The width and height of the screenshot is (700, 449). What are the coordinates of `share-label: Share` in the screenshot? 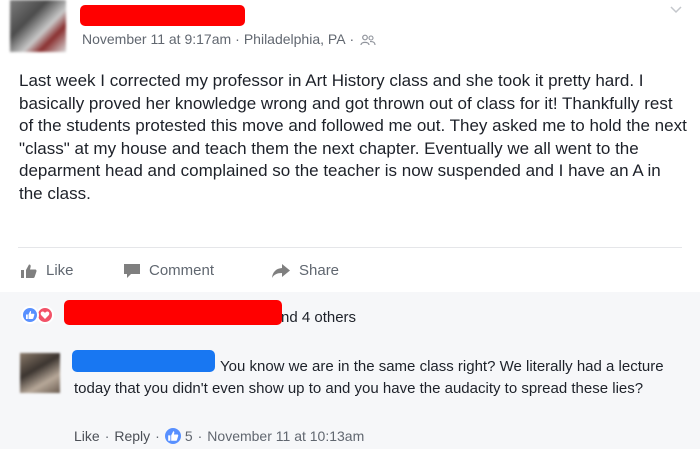 It's located at (319, 270).